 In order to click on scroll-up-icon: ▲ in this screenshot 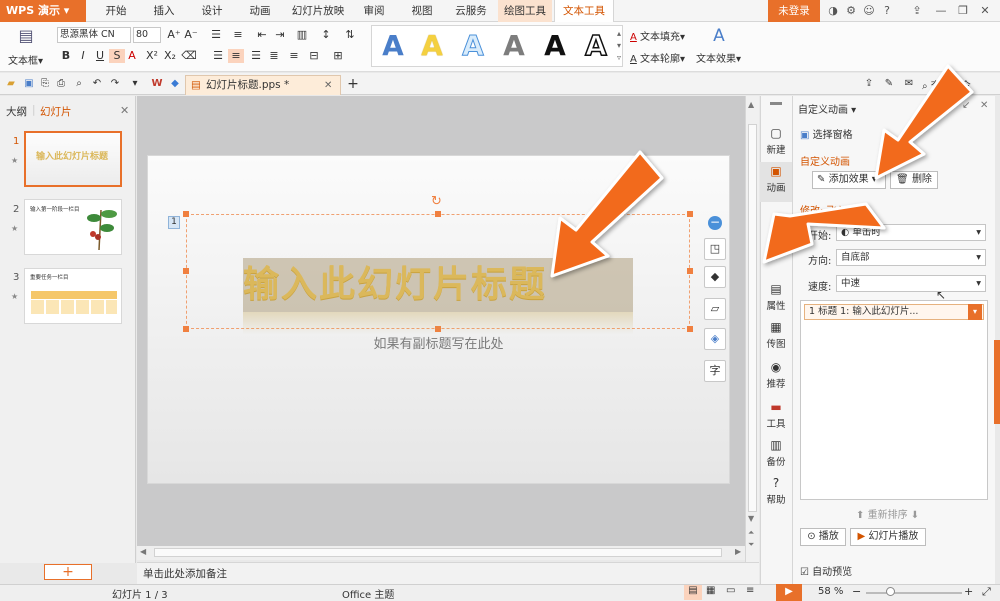, I will do `click(751, 104)`.